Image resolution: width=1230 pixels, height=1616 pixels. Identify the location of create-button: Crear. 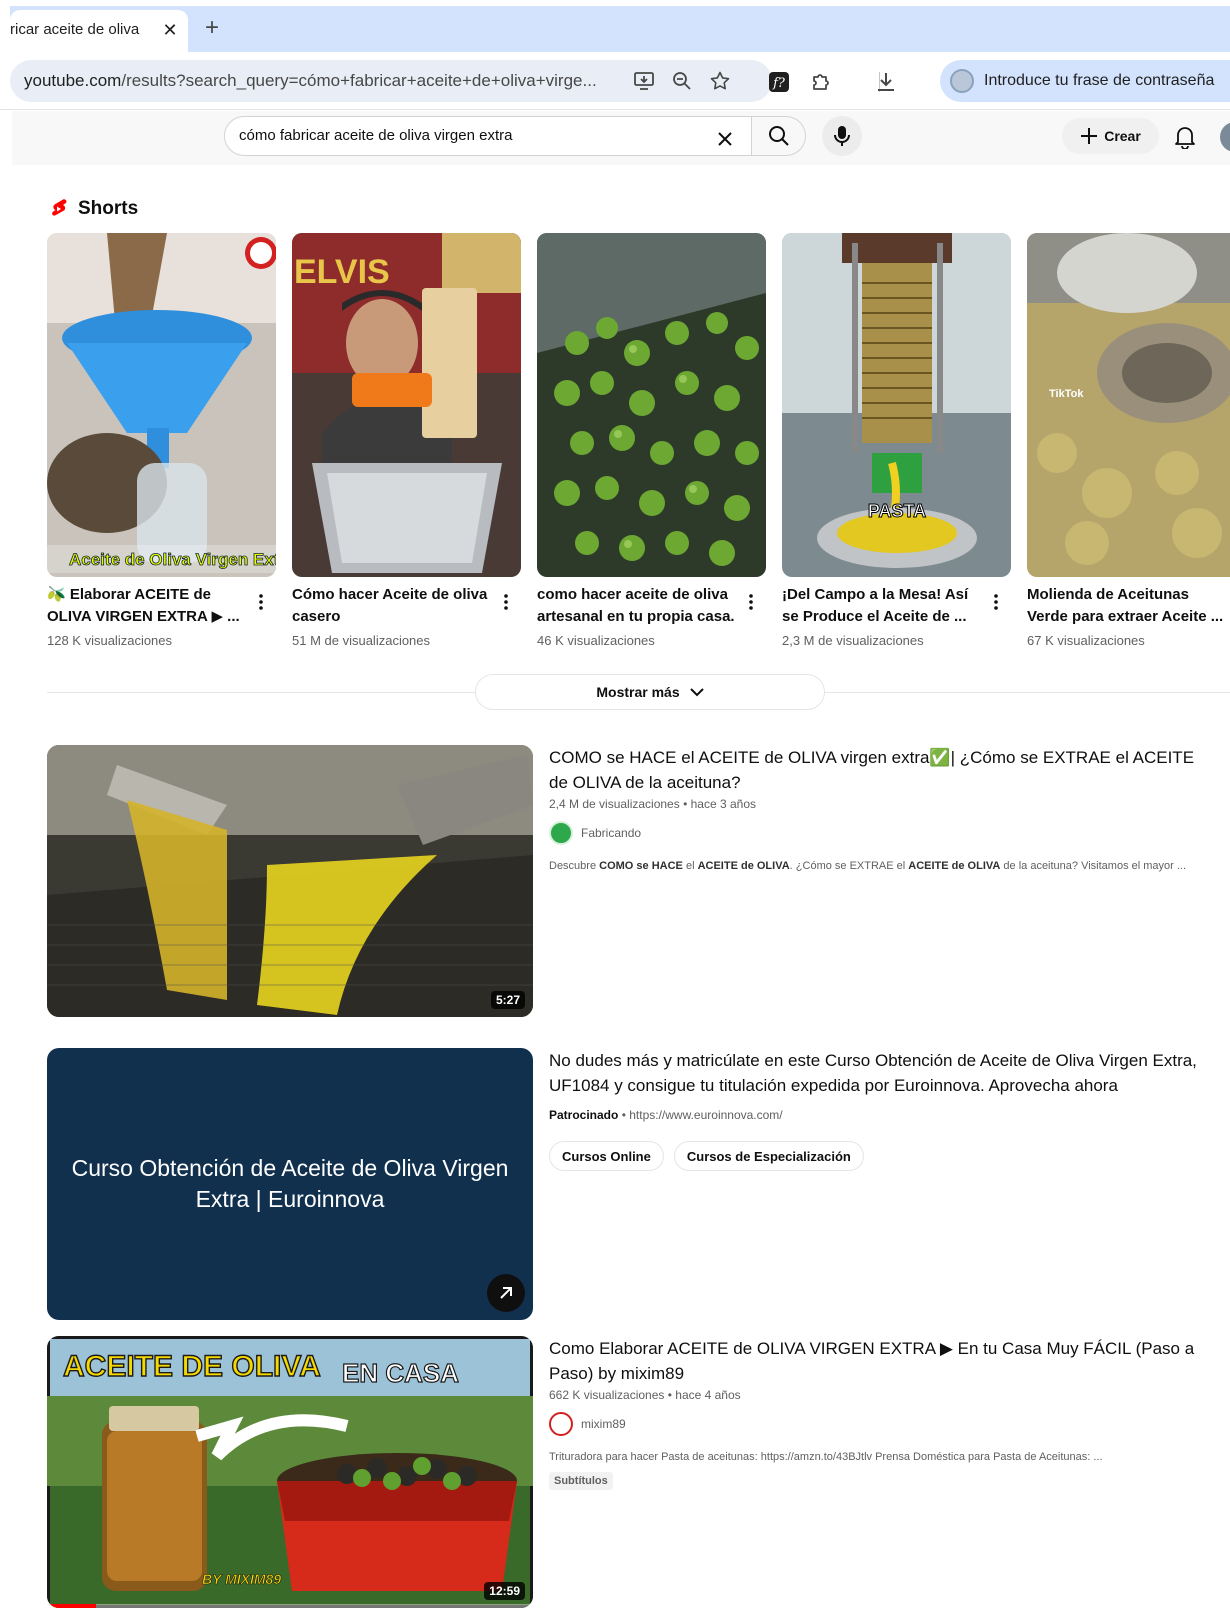
(1110, 136).